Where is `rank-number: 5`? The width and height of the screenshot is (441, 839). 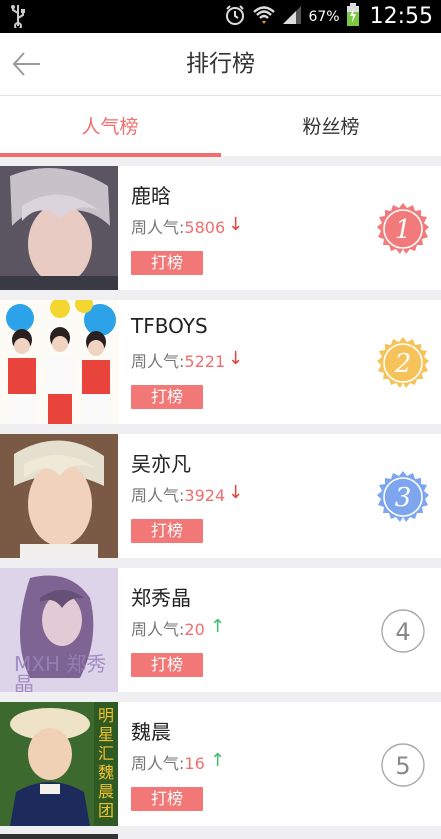 rank-number: 5 is located at coordinates (402, 766).